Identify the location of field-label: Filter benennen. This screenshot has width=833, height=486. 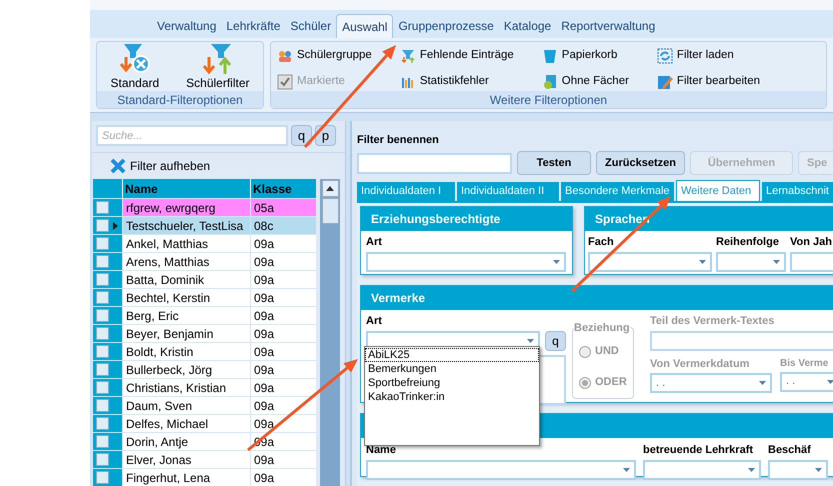
(398, 140).